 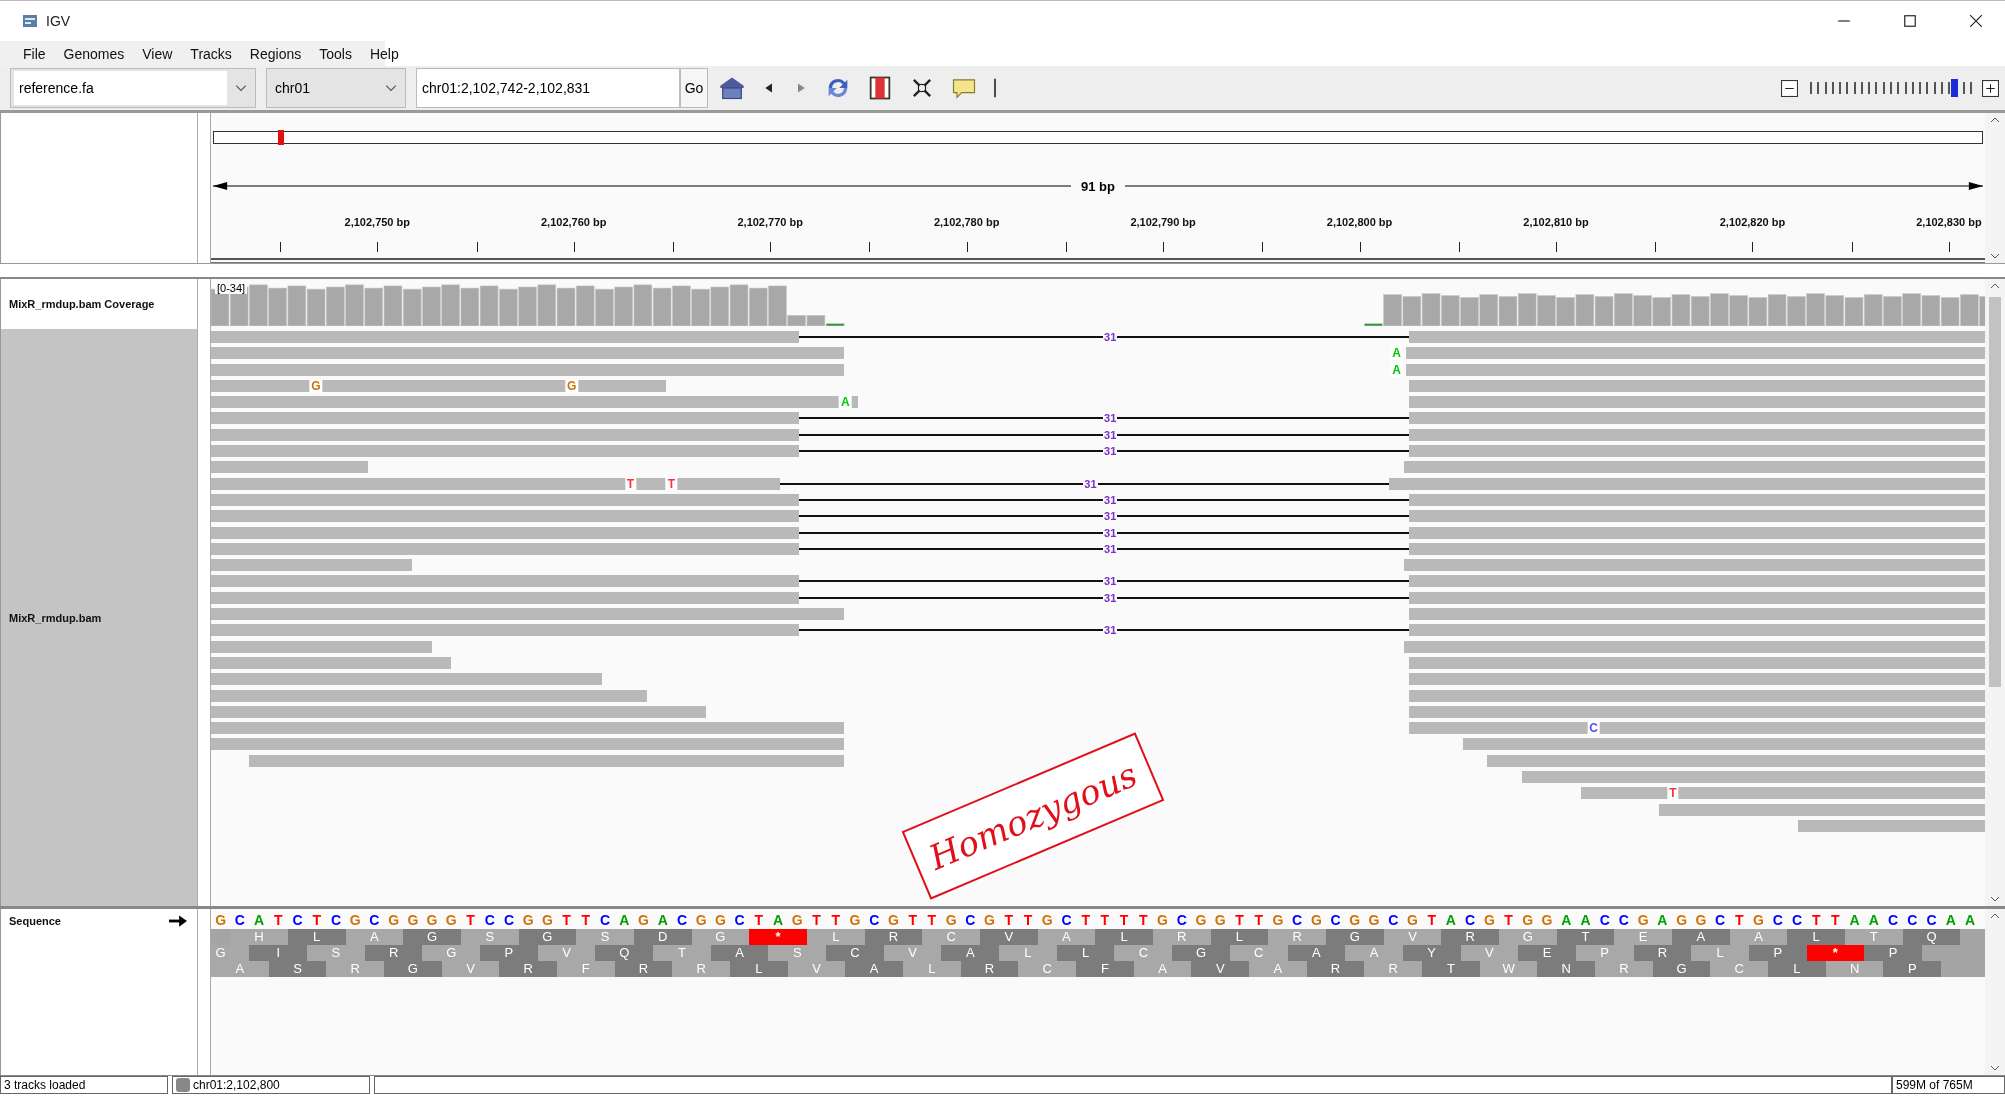 What do you see at coordinates (55, 617) in the screenshot?
I see `track-name: MixR_rmdup.bam` at bounding box center [55, 617].